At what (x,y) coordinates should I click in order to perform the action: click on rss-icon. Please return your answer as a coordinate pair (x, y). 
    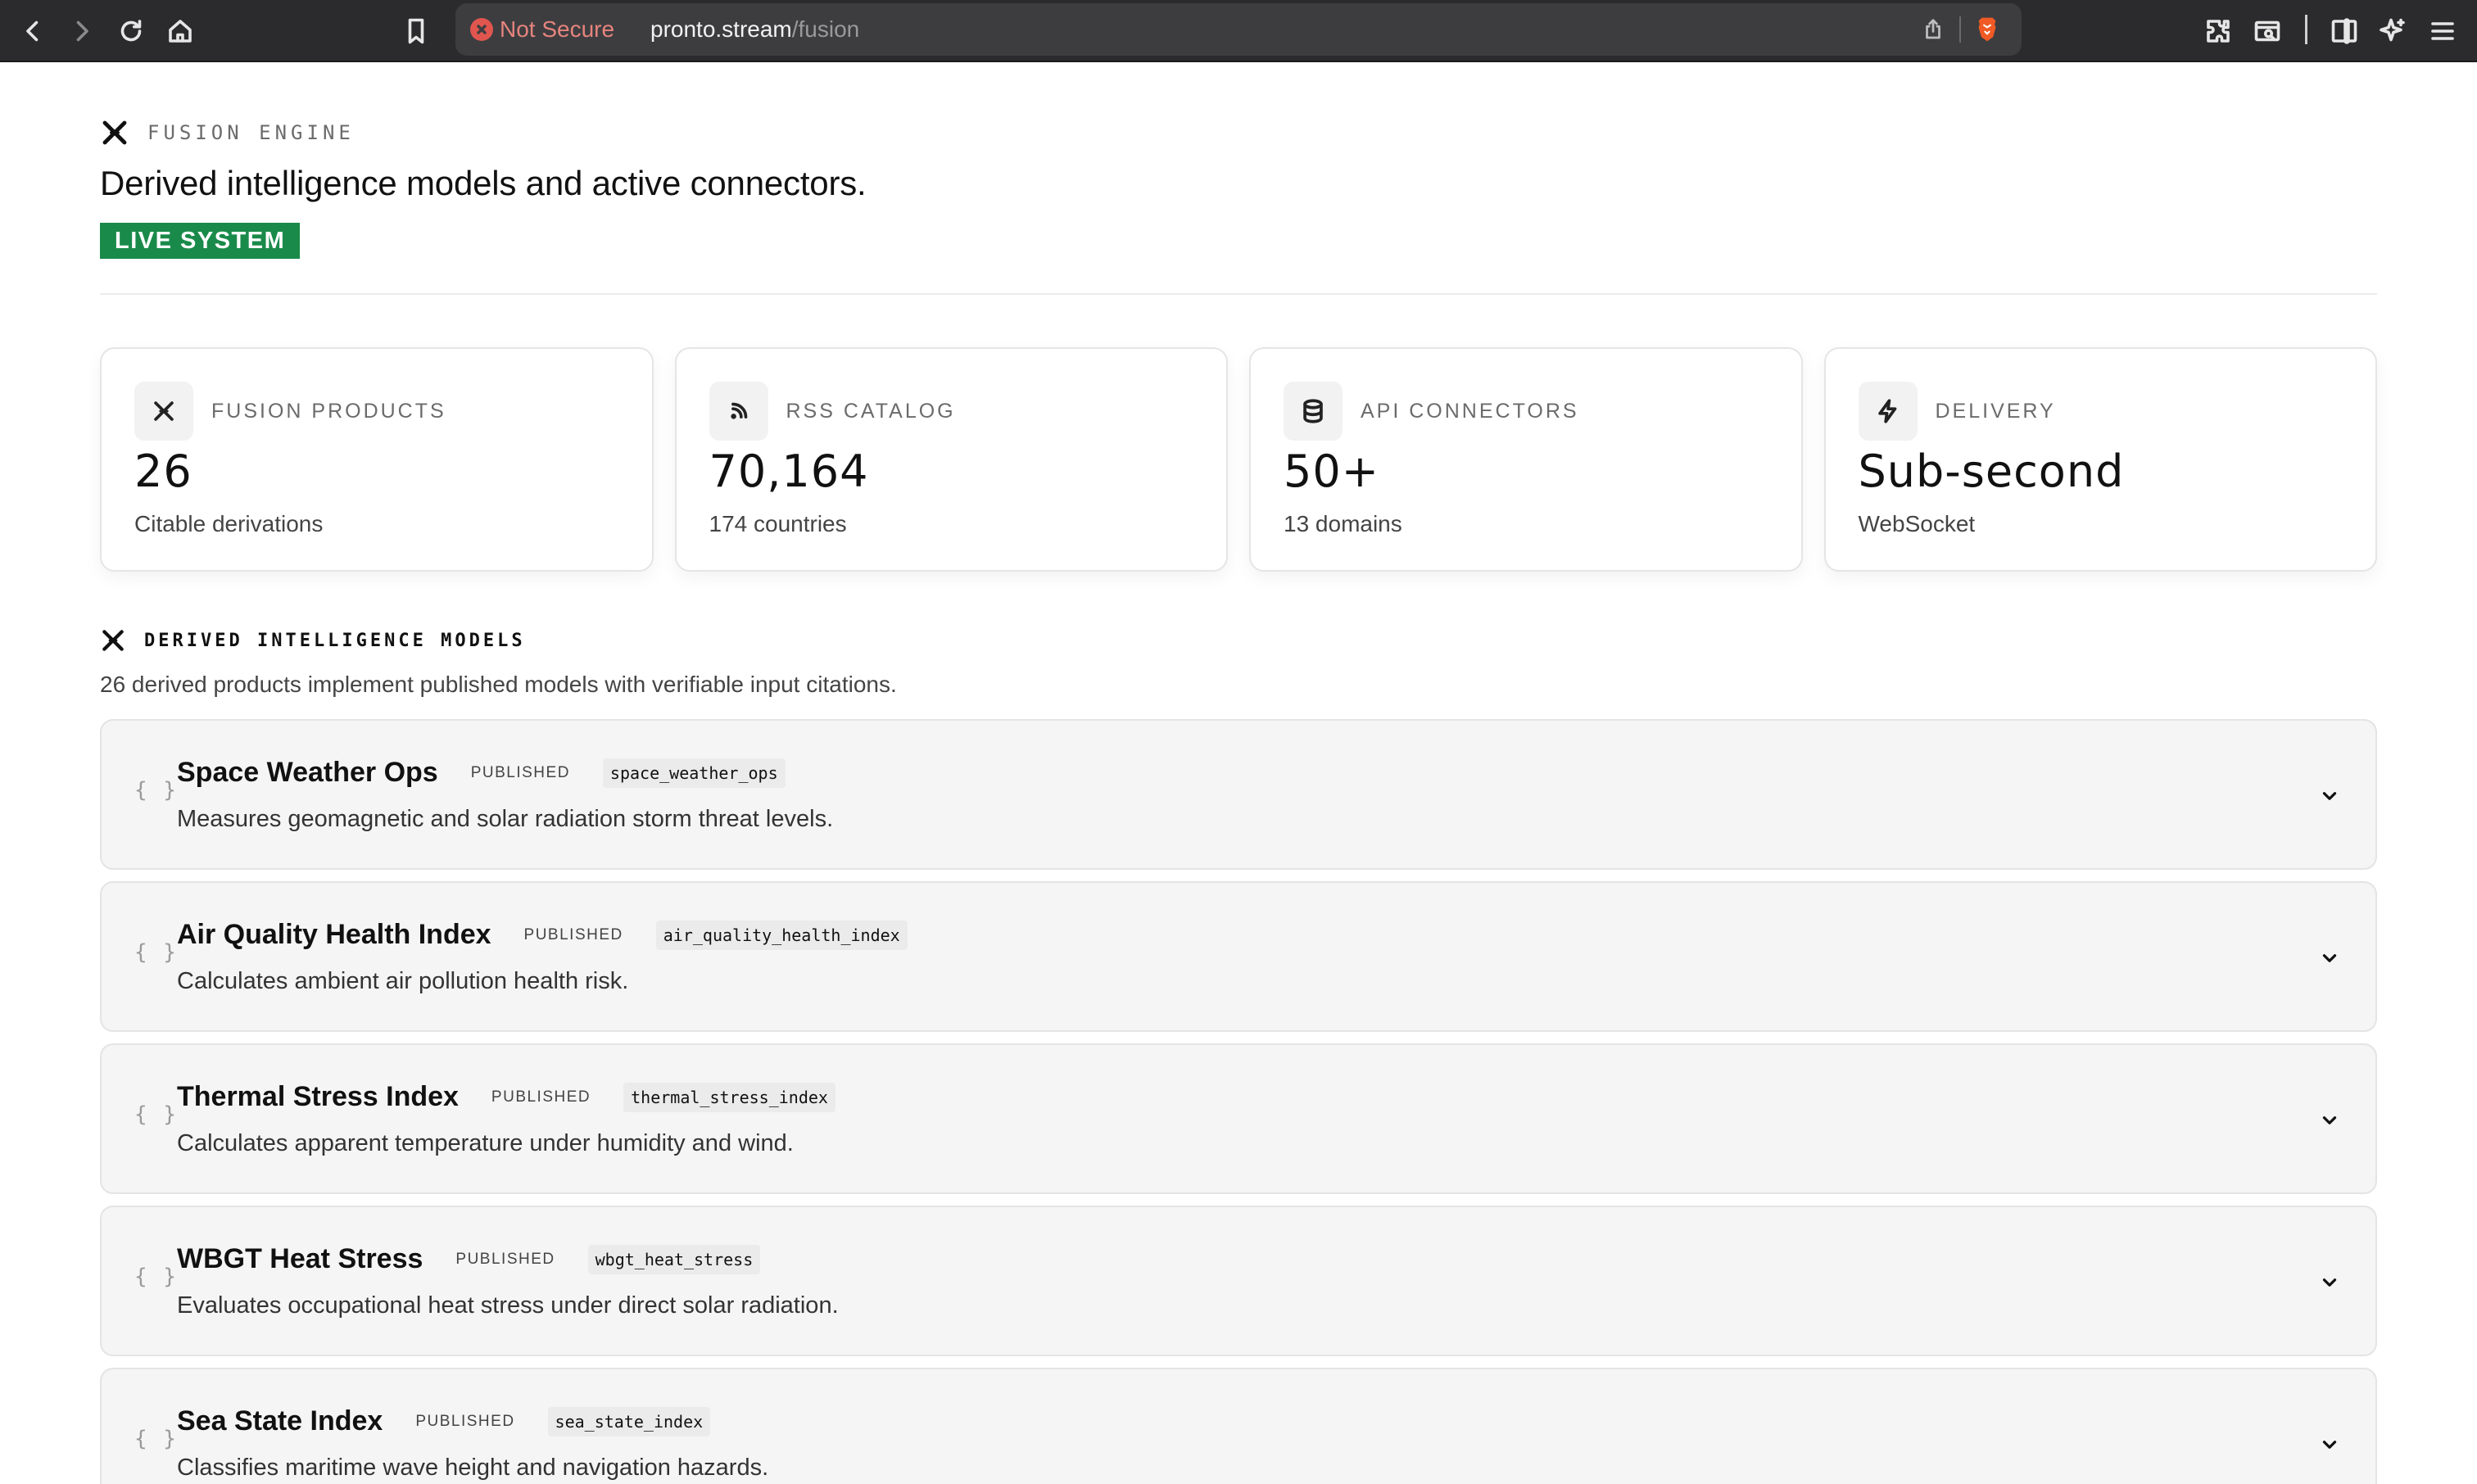
    Looking at the image, I should click on (738, 411).